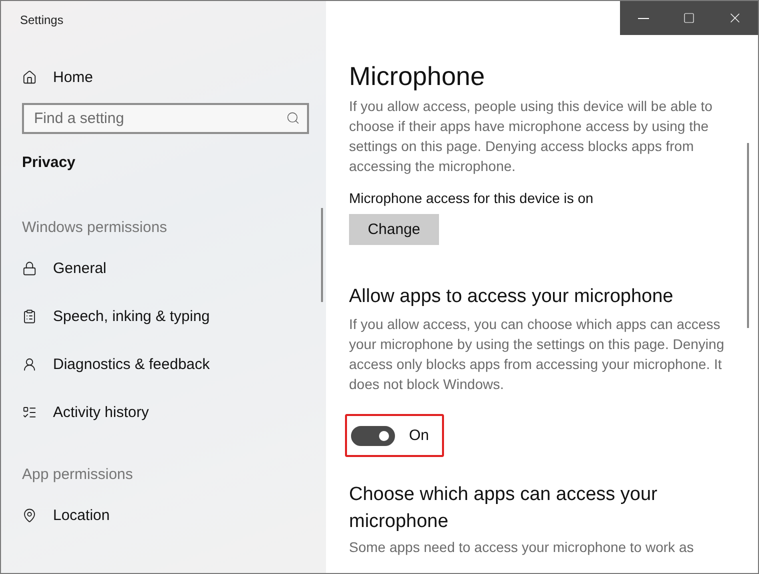  Describe the element at coordinates (174, 412) in the screenshot. I see `nav-item: Activity history` at that location.